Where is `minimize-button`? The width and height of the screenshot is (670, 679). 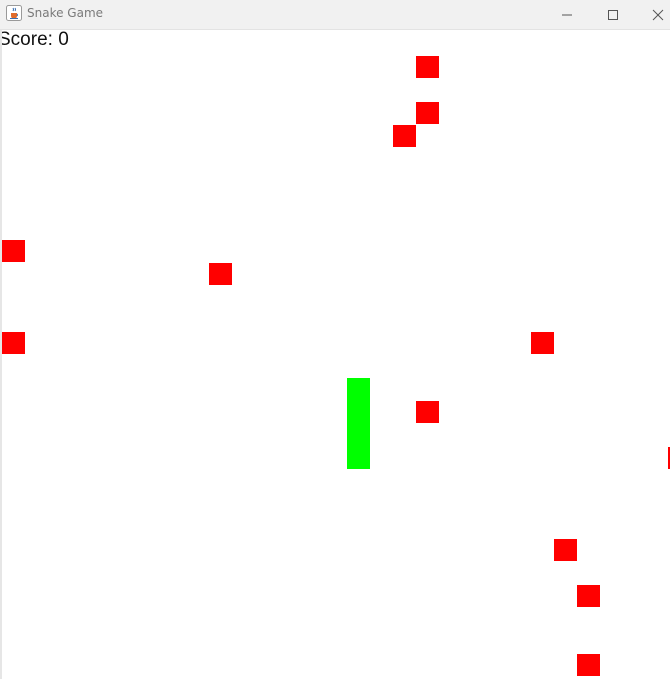 minimize-button is located at coordinates (567, 14).